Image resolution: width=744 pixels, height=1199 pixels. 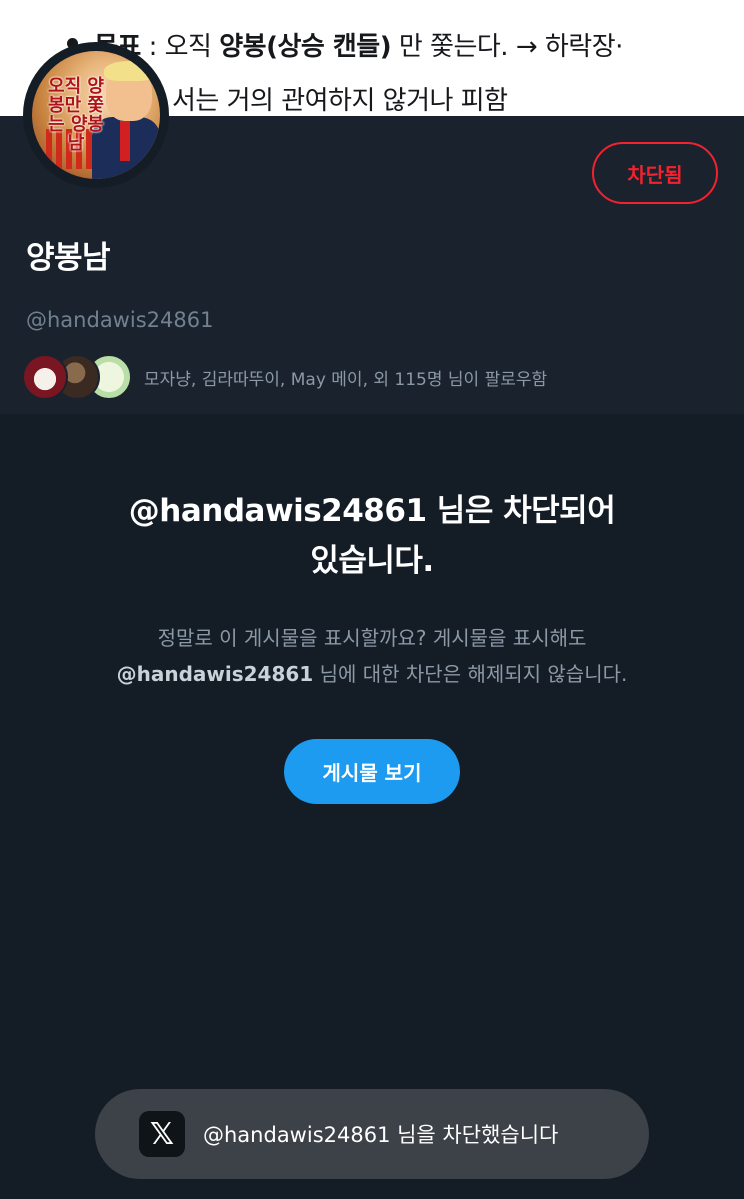 What do you see at coordinates (125, 141) in the screenshot?
I see `avatar-tie` at bounding box center [125, 141].